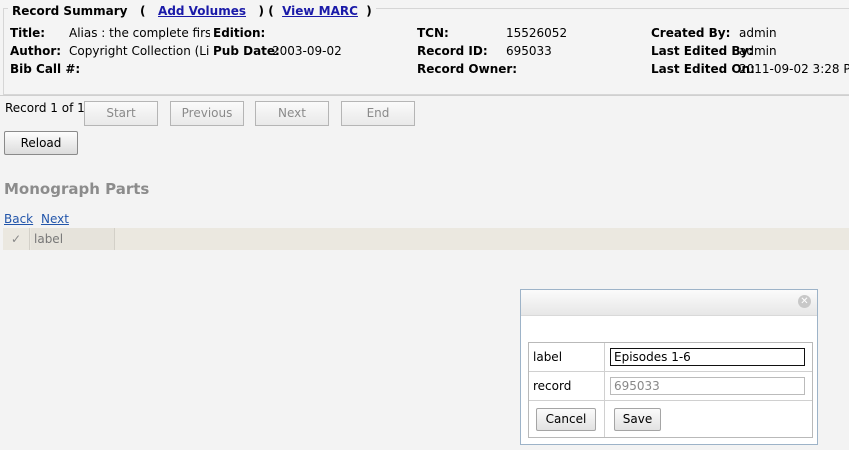 The height and width of the screenshot is (450, 849). Describe the element at coordinates (452, 51) in the screenshot. I see `record-id-label: Record ID:` at that location.